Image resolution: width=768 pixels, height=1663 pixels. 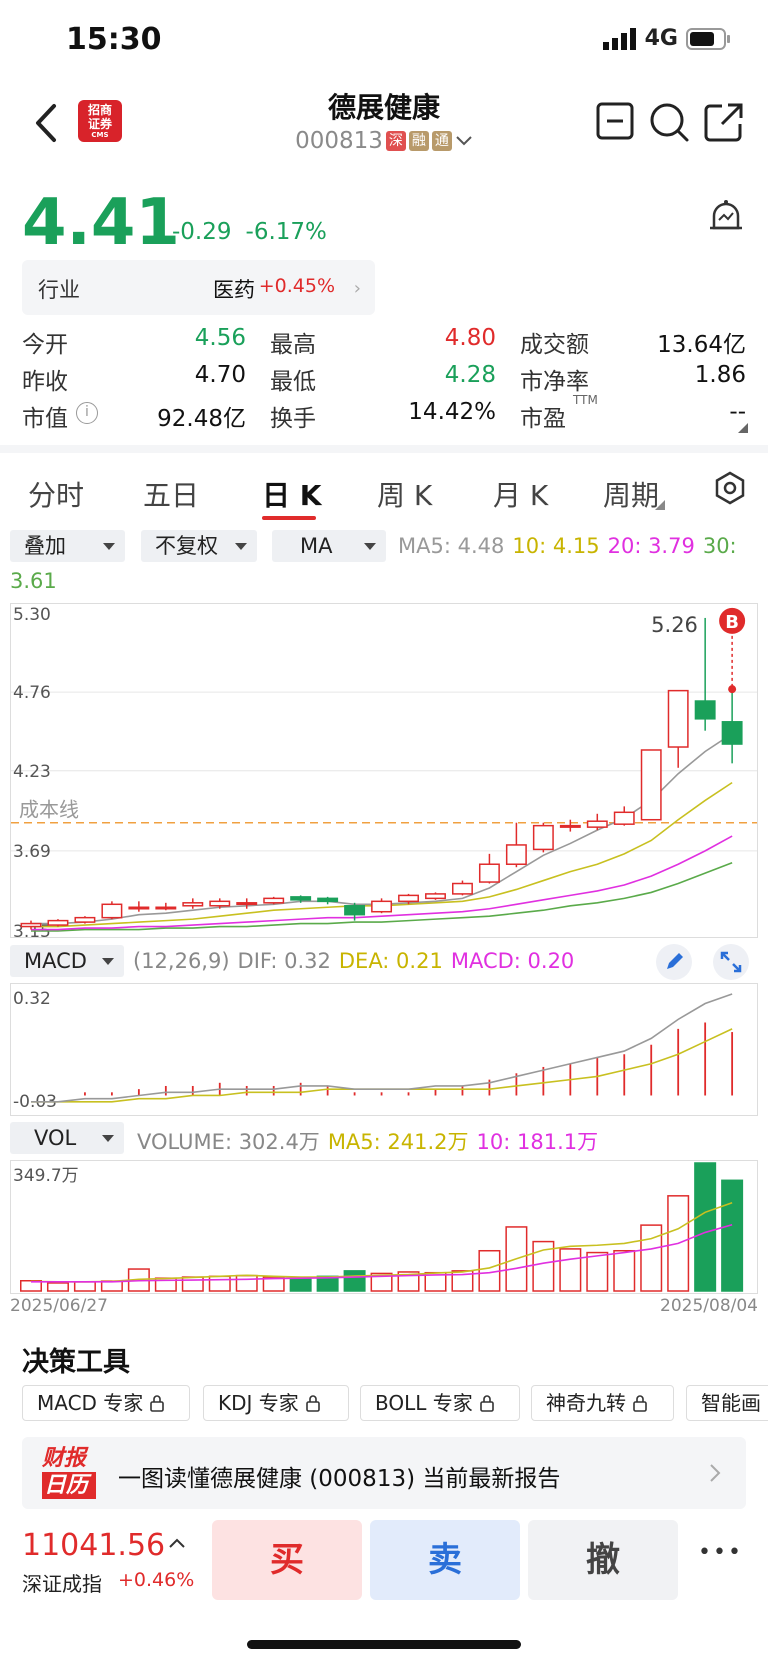 I want to click on date-start: 2025/06/27, so click(x=59, y=1306).